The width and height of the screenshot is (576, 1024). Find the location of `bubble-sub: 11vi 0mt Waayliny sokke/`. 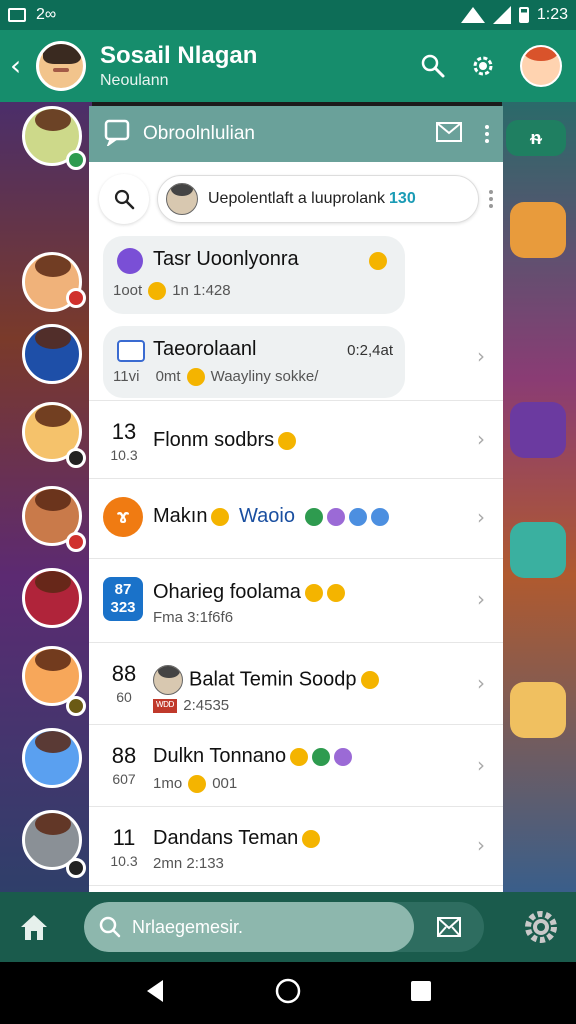

bubble-sub: 11vi 0mt Waayliny sokke/ is located at coordinates (216, 377).